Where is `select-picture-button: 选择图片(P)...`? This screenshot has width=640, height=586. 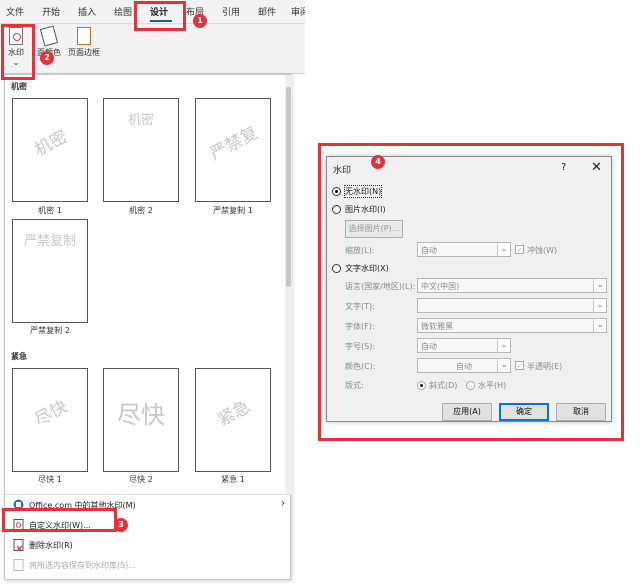 select-picture-button: 选择图片(P)... is located at coordinates (374, 229).